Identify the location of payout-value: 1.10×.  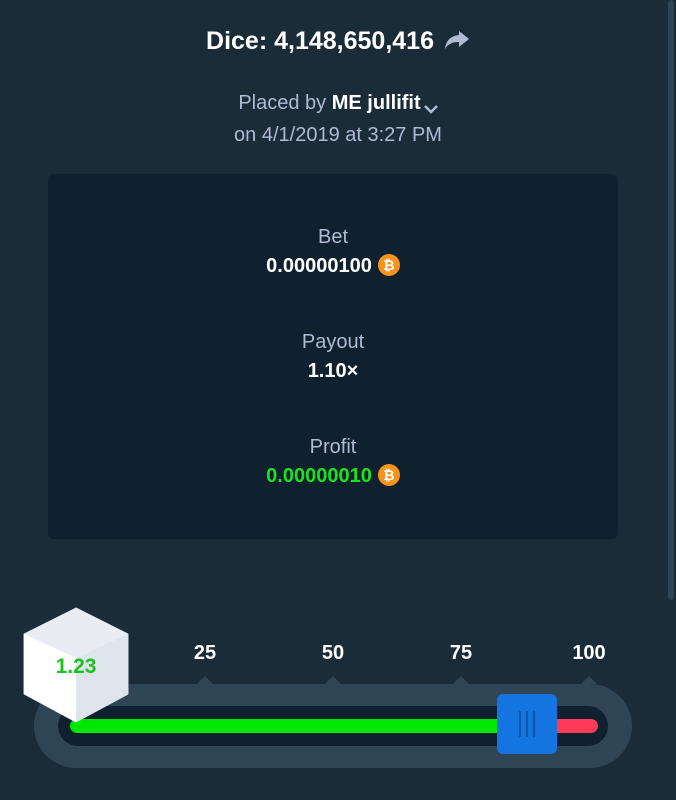
(333, 371).